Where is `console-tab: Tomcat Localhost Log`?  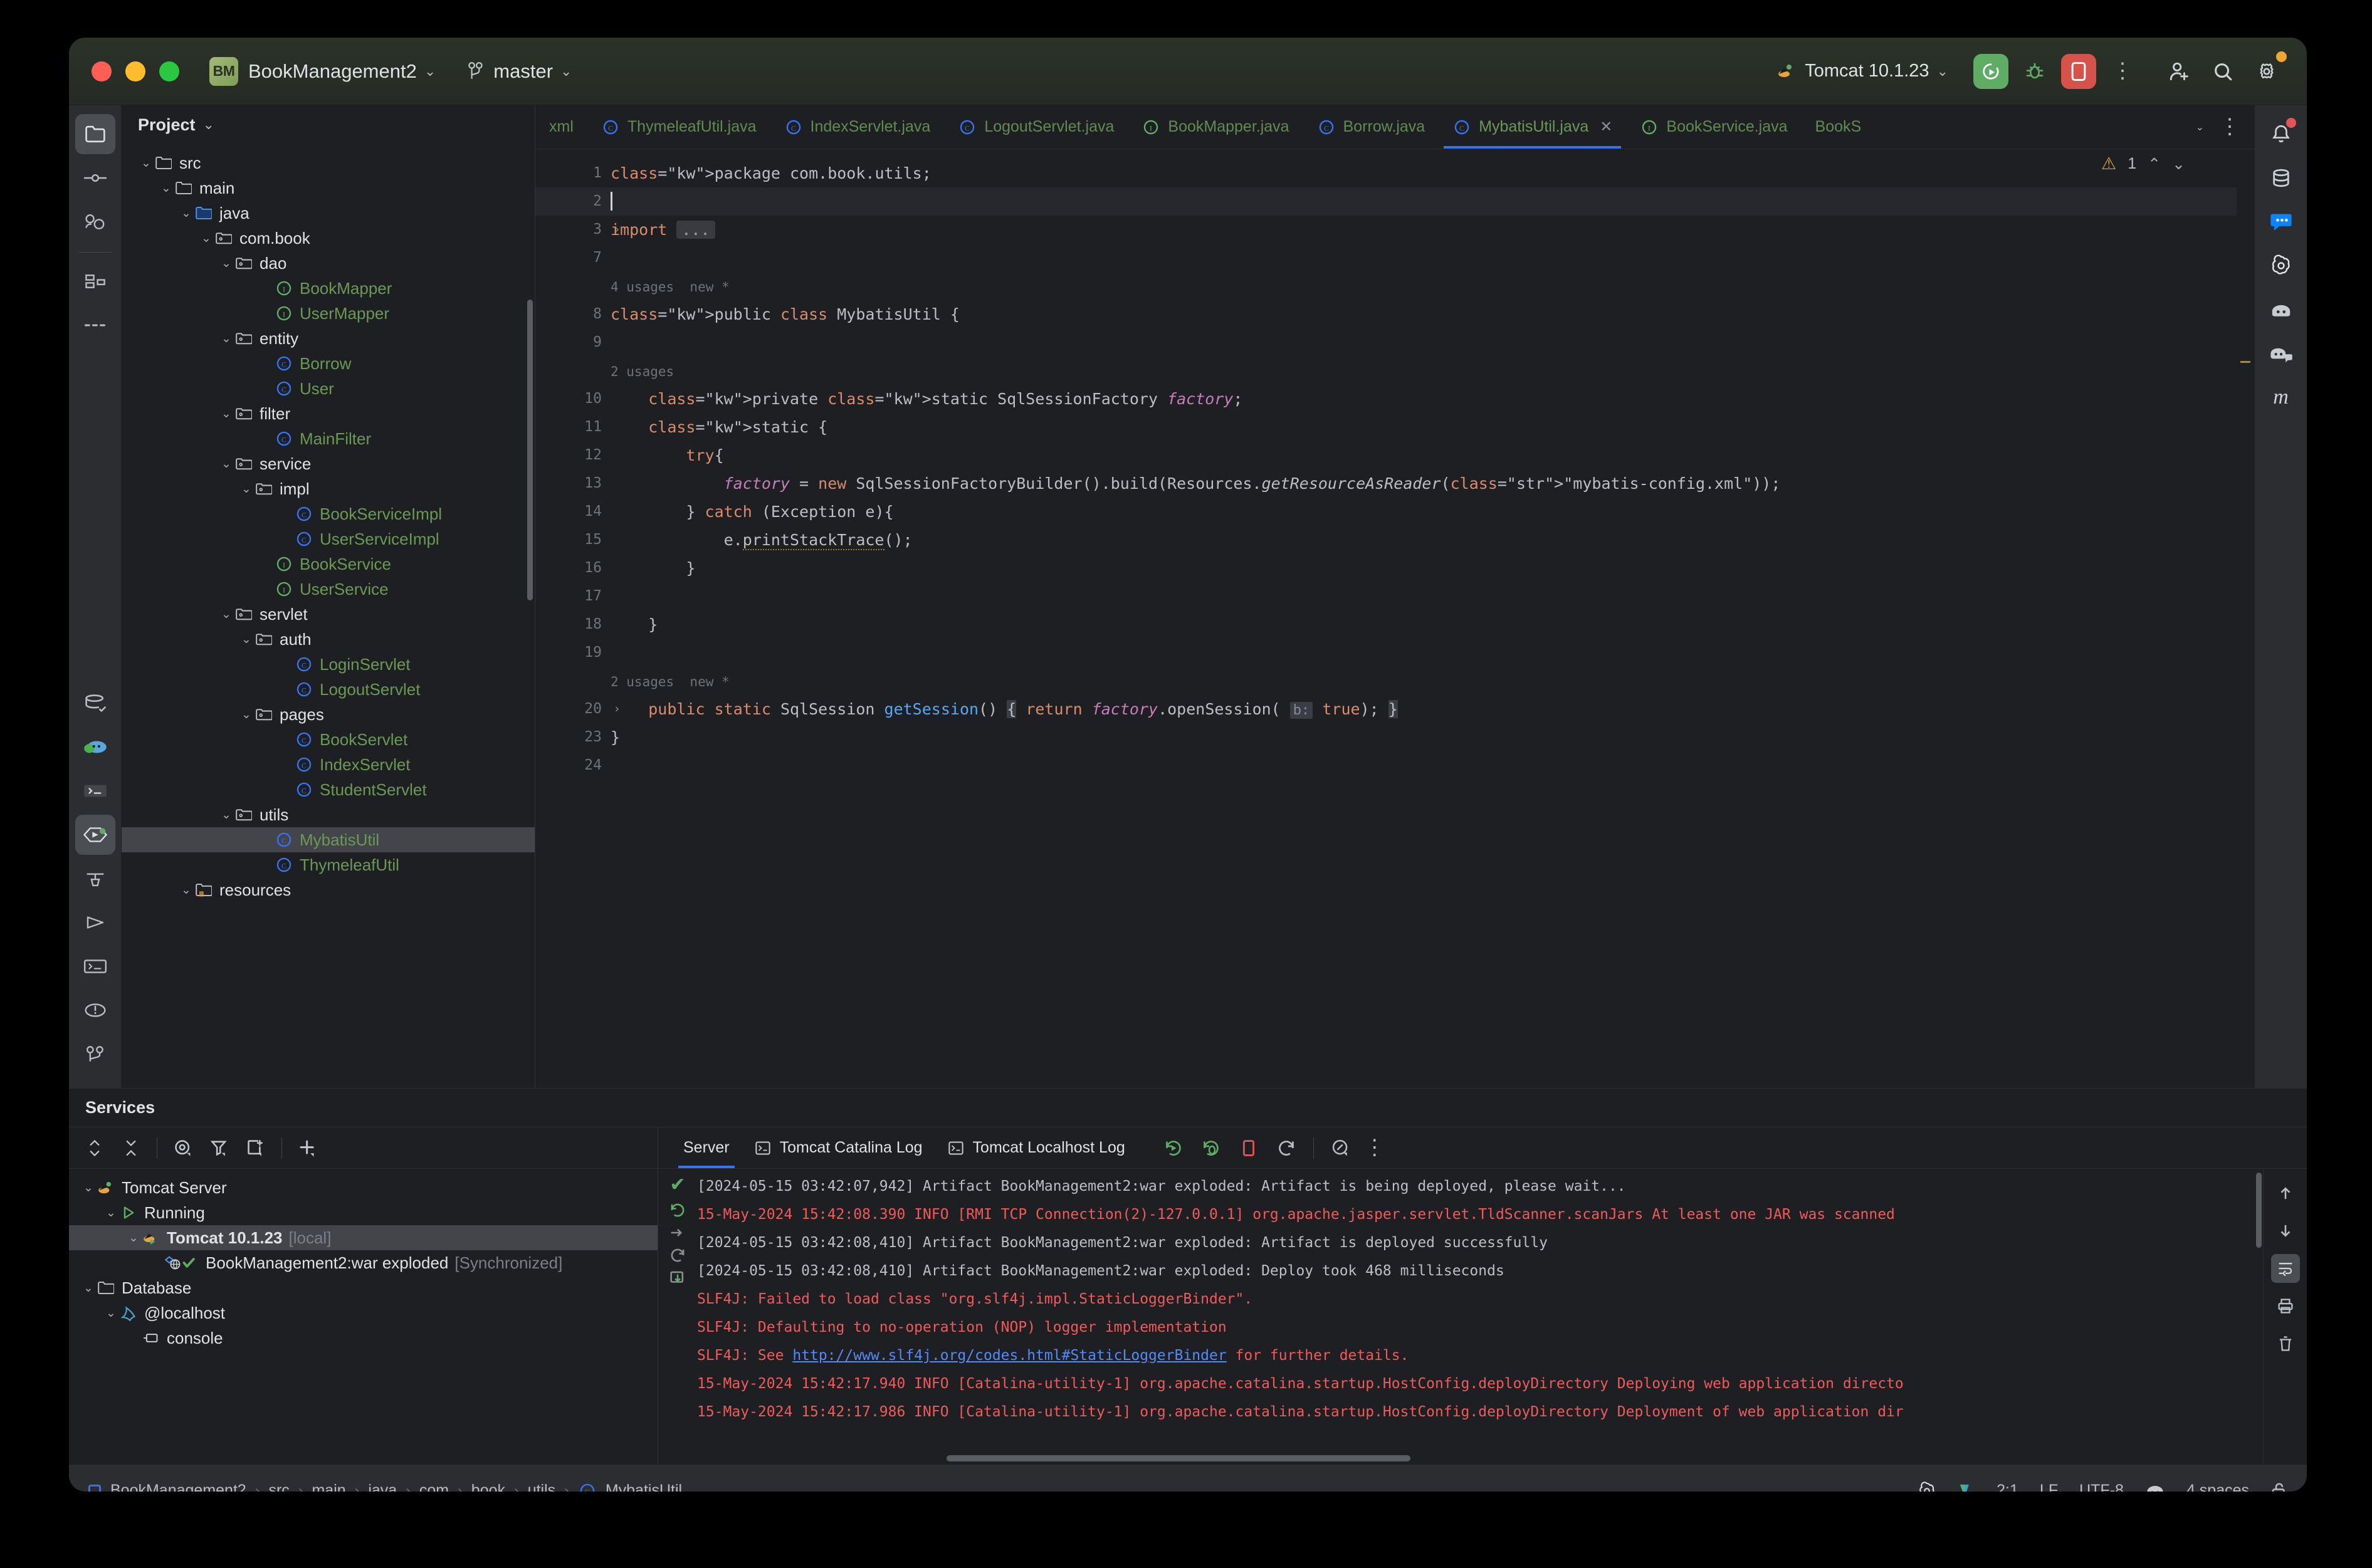
console-tab: Tomcat Localhost Log is located at coordinates (1036, 1147).